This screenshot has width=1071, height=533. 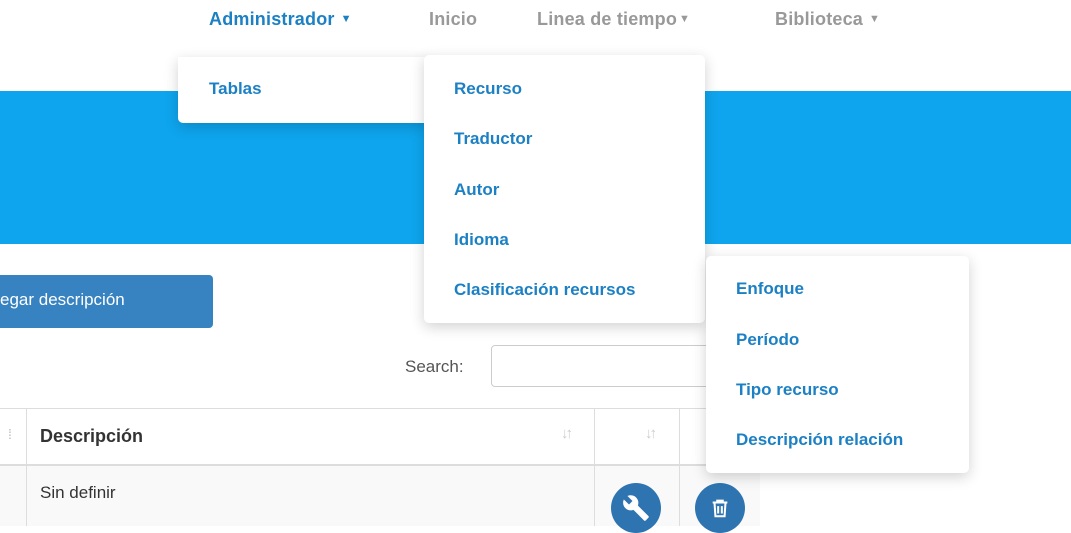 What do you see at coordinates (488, 89) in the screenshot?
I see `menu-item-recurso: Recurso` at bounding box center [488, 89].